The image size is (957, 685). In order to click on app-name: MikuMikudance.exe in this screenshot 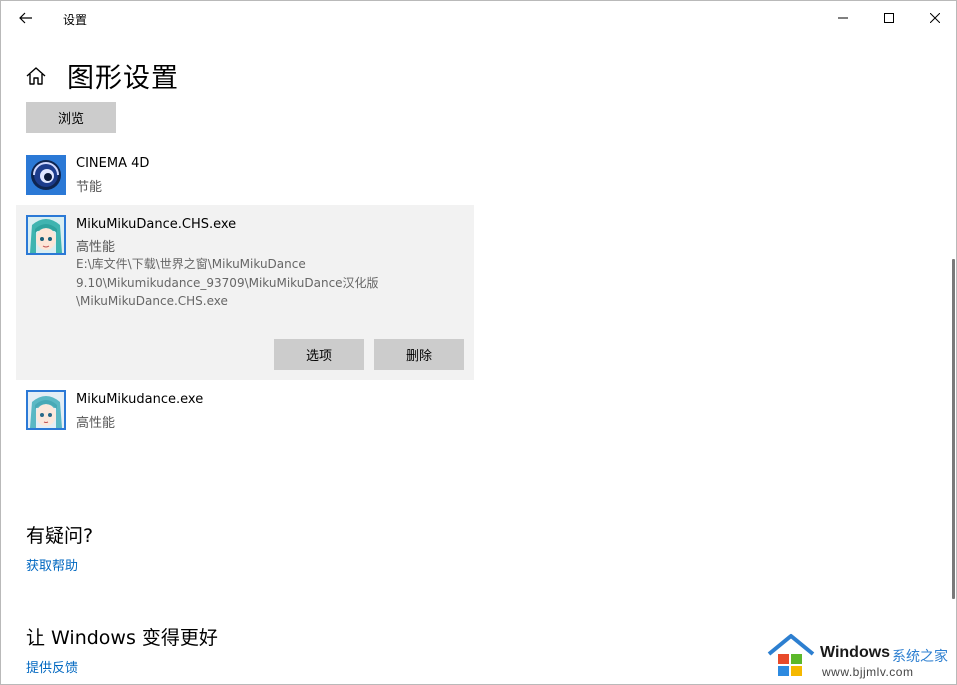, I will do `click(140, 399)`.